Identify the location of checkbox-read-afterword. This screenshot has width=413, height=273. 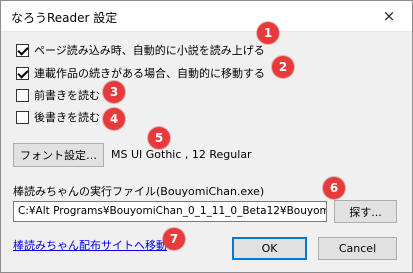
(22, 117).